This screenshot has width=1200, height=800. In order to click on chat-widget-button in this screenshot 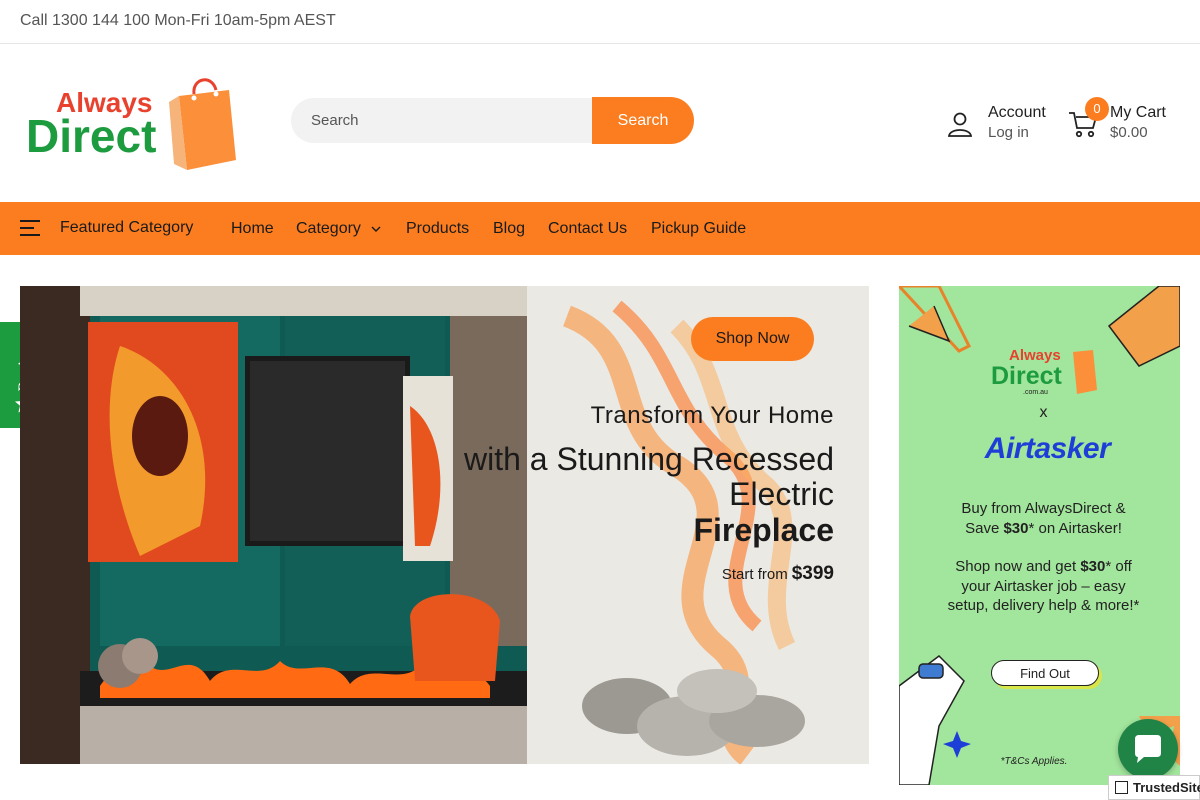, I will do `click(1148, 749)`.